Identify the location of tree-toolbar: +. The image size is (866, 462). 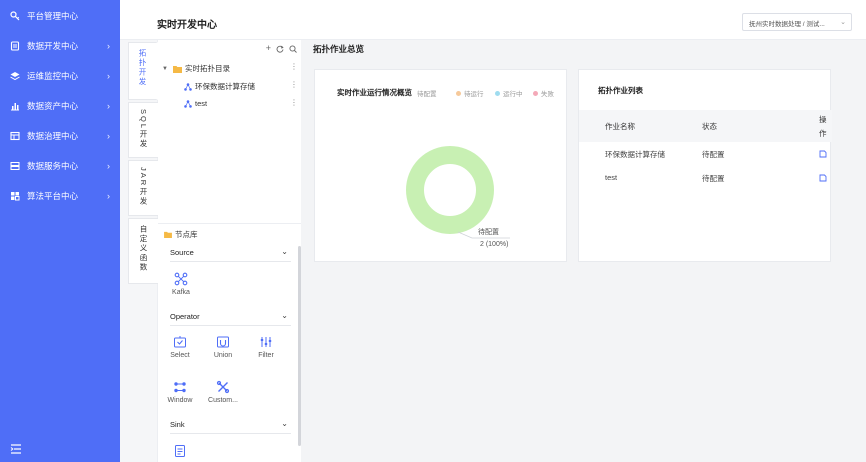
(281, 49).